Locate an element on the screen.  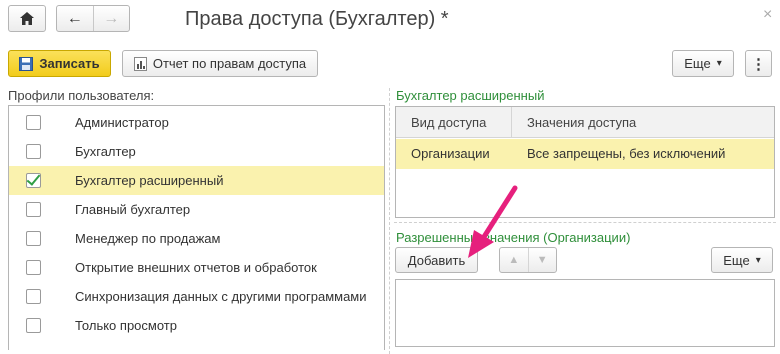
profile-row-sales-manager: Менеджер по продажам is located at coordinates (196, 238).